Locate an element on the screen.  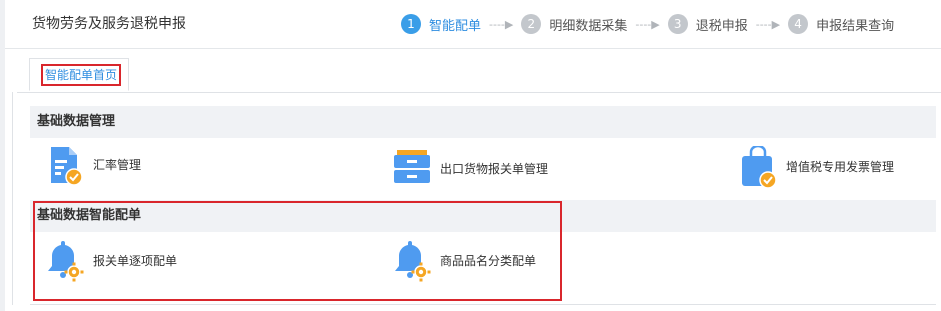
item-label: 增值税专用发票管理 is located at coordinates (840, 166).